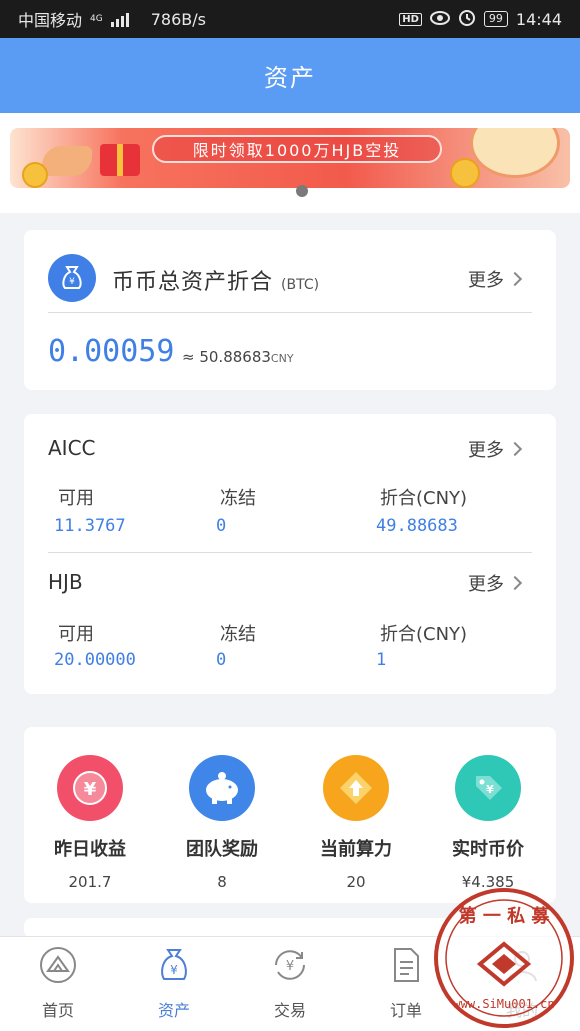  What do you see at coordinates (290, 19) in the screenshot?
I see `status-bar: 中国移动 4G 786B/s HD 99 14:44` at bounding box center [290, 19].